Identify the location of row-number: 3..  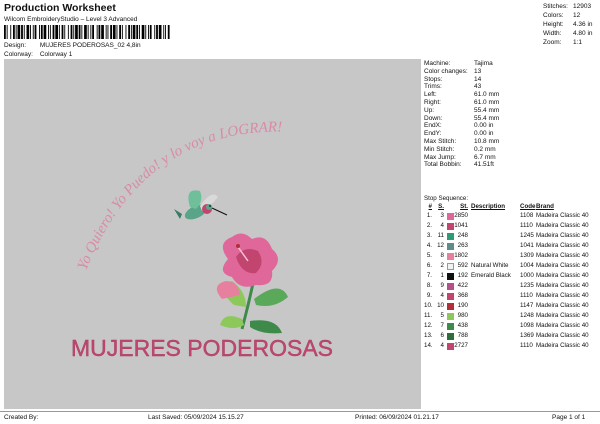
(429, 235).